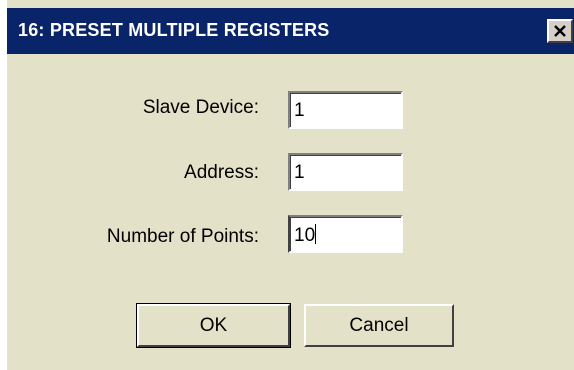  I want to click on ok-button: OK, so click(213, 325).